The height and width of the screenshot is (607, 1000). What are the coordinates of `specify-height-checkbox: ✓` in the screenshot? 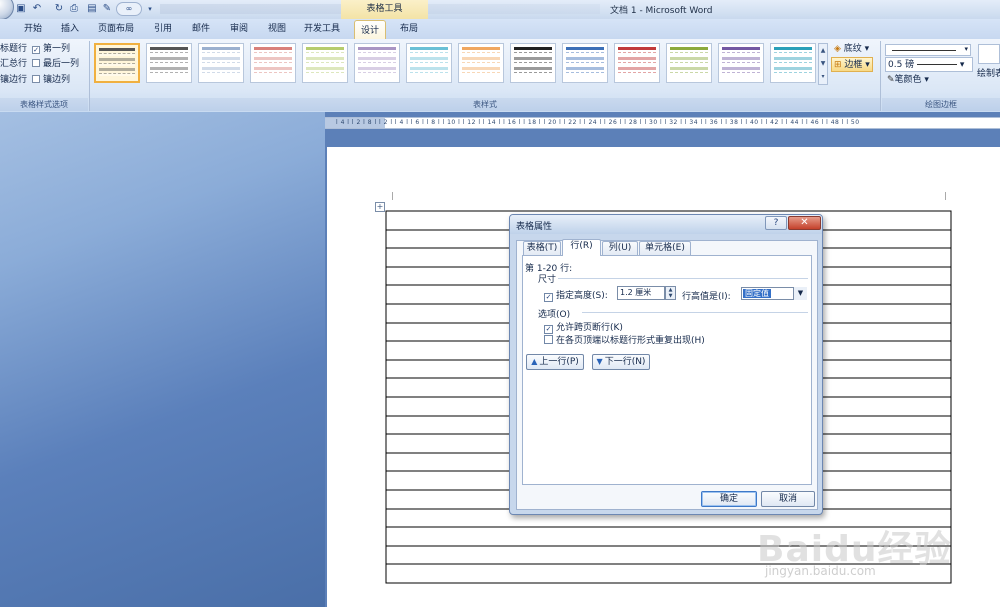 It's located at (548, 297).